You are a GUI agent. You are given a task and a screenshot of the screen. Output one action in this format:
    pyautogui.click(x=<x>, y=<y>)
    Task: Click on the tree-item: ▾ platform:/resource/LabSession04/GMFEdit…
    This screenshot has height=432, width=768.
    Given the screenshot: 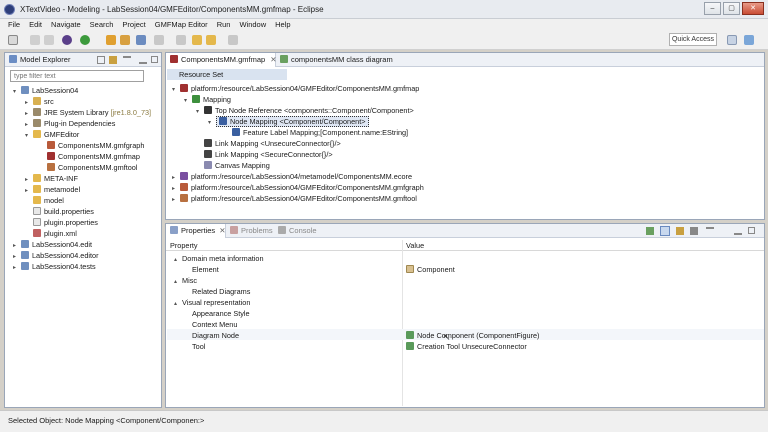 What is the action you would take?
    pyautogui.click(x=295, y=88)
    